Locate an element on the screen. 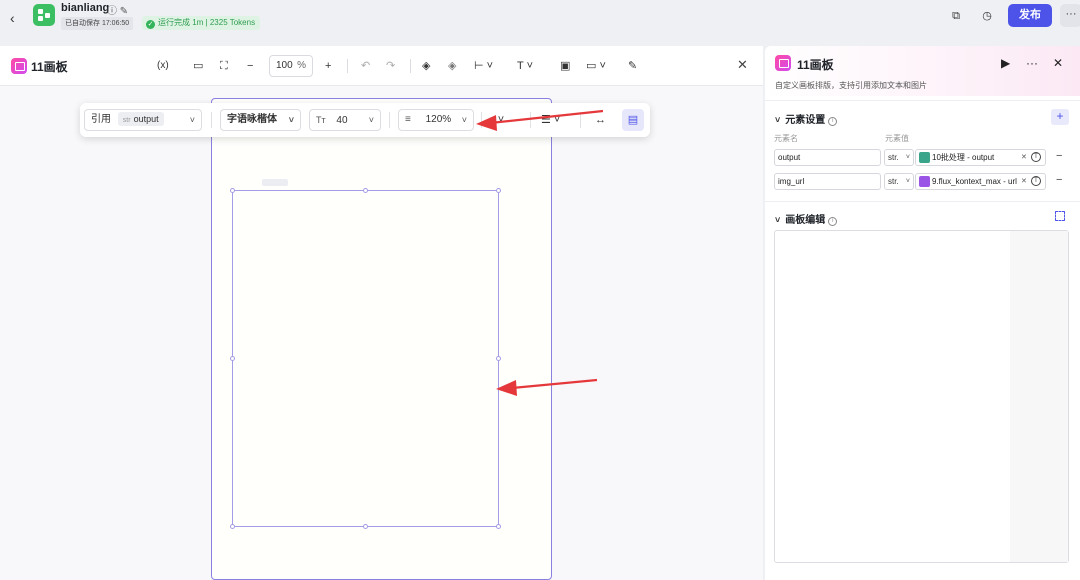 Image resolution: width=1080 pixels, height=580 pixels. undo-icon: ↶ is located at coordinates (365, 66).